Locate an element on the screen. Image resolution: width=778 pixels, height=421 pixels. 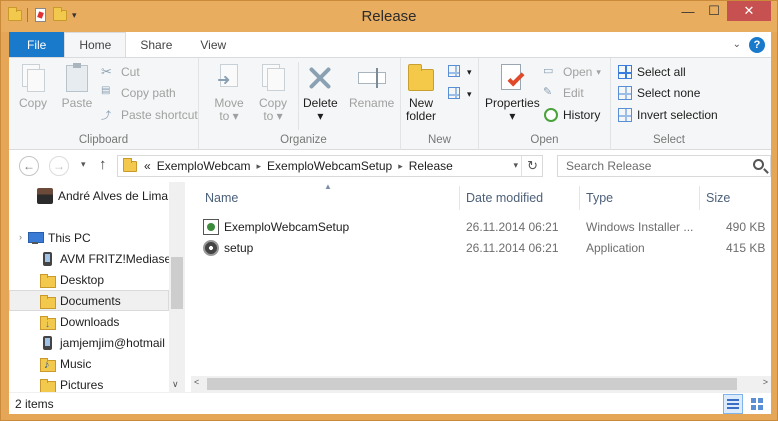
new-folder-label-2: folder is located at coordinates (421, 116).